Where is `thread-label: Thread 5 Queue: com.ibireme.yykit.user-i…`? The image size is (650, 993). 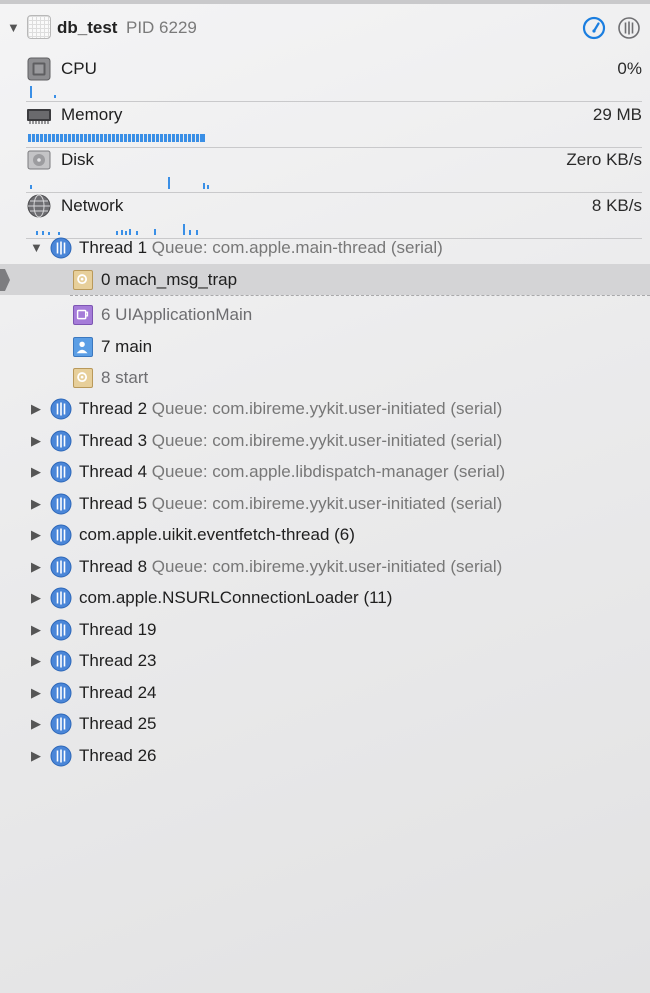
thread-label: Thread 5 Queue: com.ibireme.yykit.user-i… is located at coordinates (290, 504).